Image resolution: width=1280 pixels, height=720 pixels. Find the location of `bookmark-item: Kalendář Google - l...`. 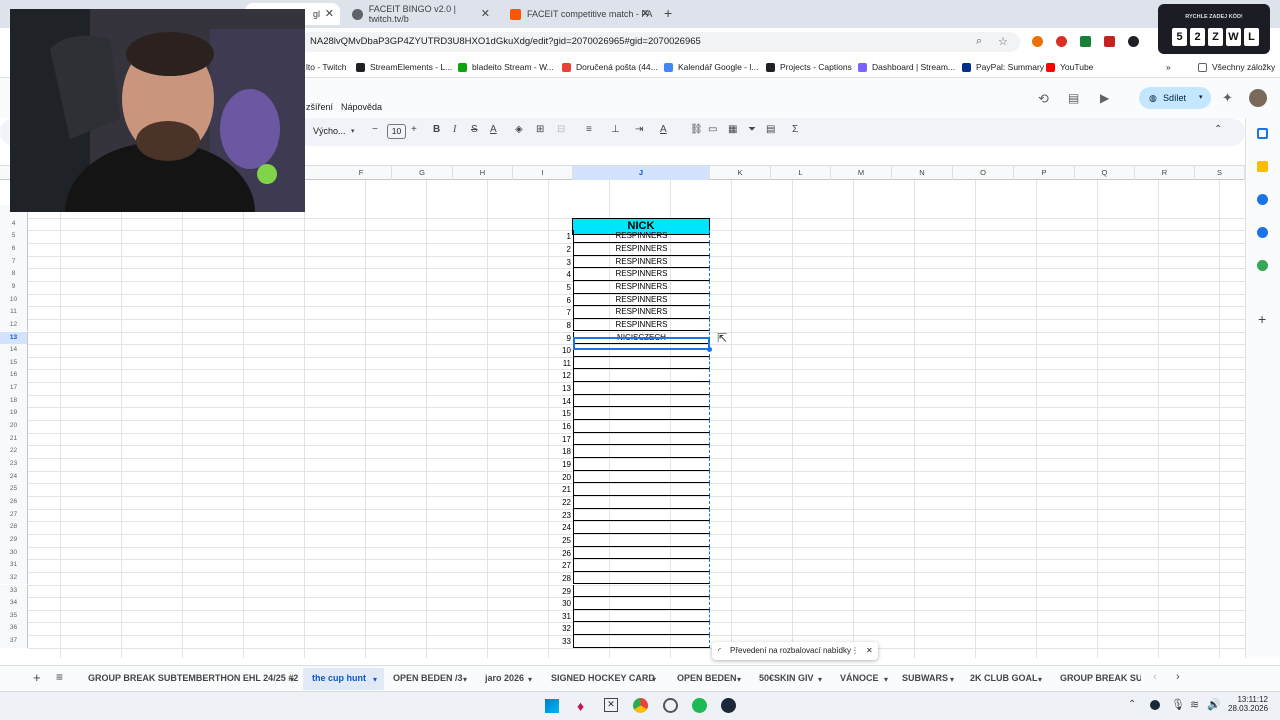

bookmark-item: Kalendář Google - l... is located at coordinates (711, 67).